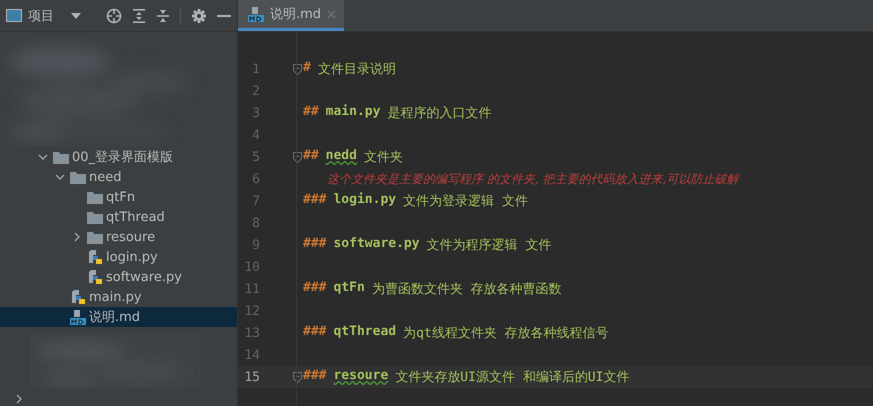 The height and width of the screenshot is (406, 873). Describe the element at coordinates (255, 201) in the screenshot. I see `line-number: 7` at that location.